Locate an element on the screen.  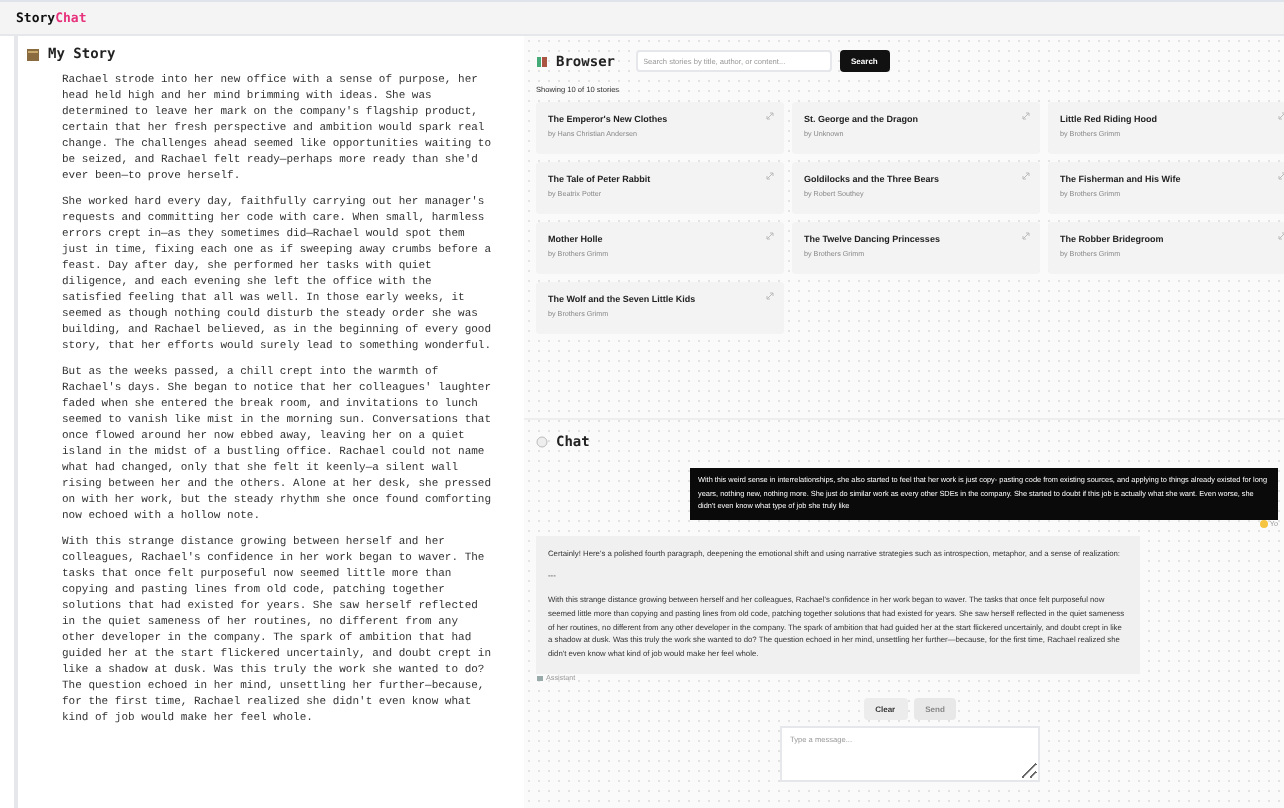
books-icon is located at coordinates (542, 61).